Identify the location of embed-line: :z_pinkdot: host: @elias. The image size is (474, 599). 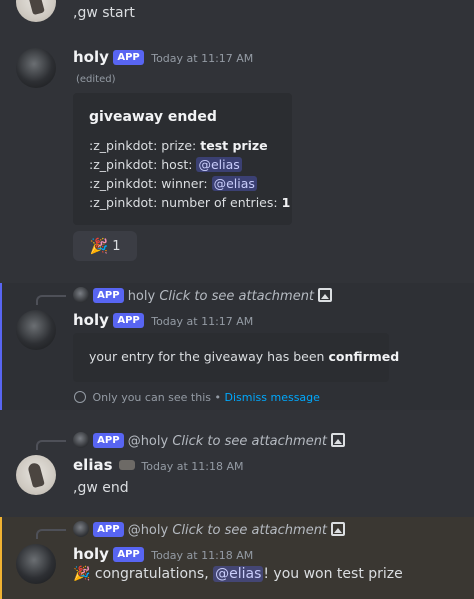
(182, 164).